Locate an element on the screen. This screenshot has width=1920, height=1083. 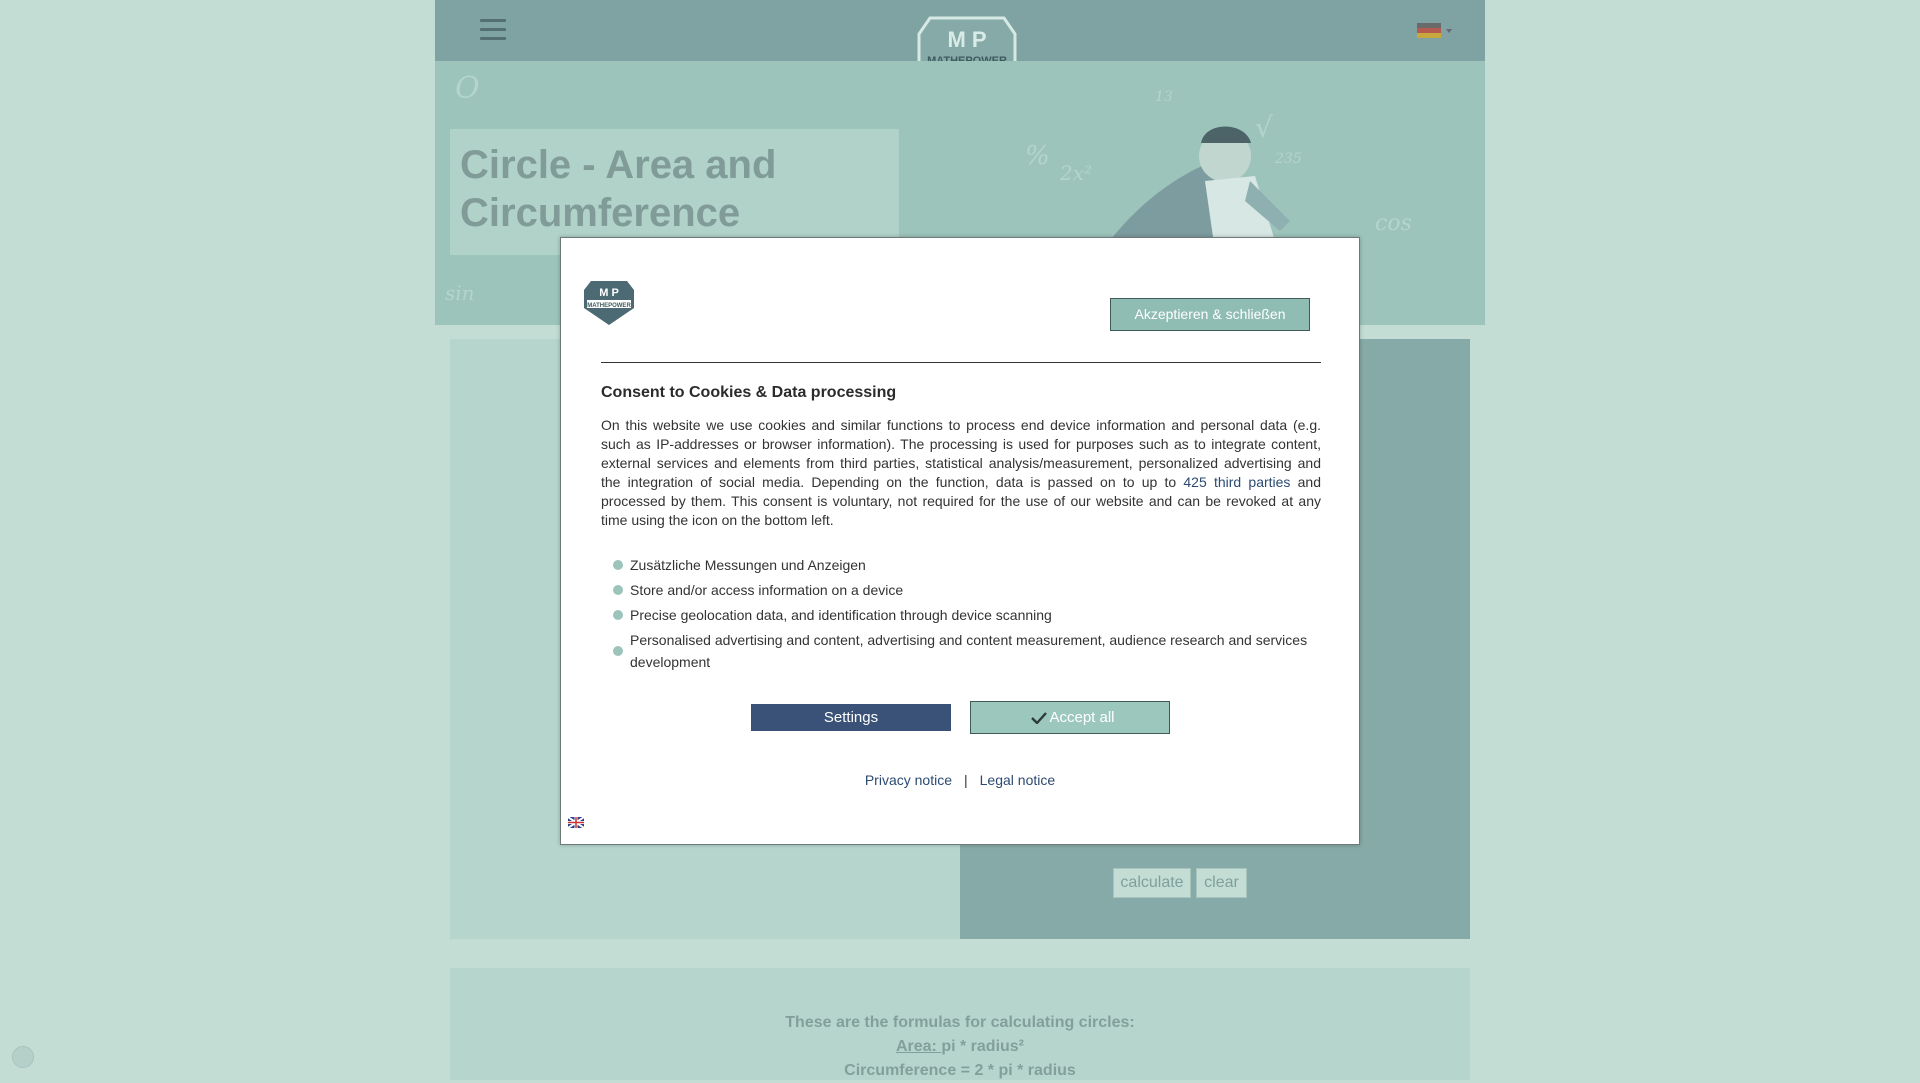
consent-title: Consent to Cookies & Data processing is located at coordinates (749, 392).